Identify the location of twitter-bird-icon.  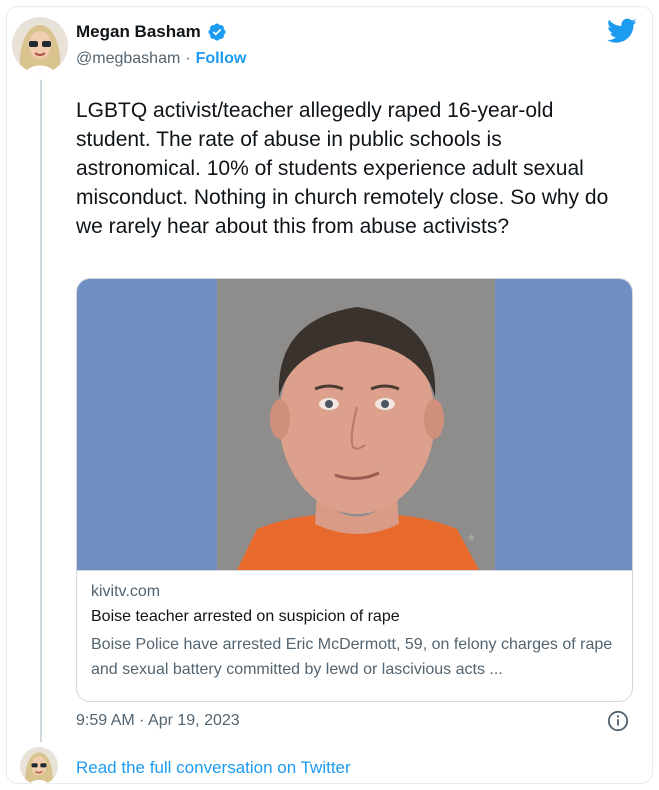
(622, 31).